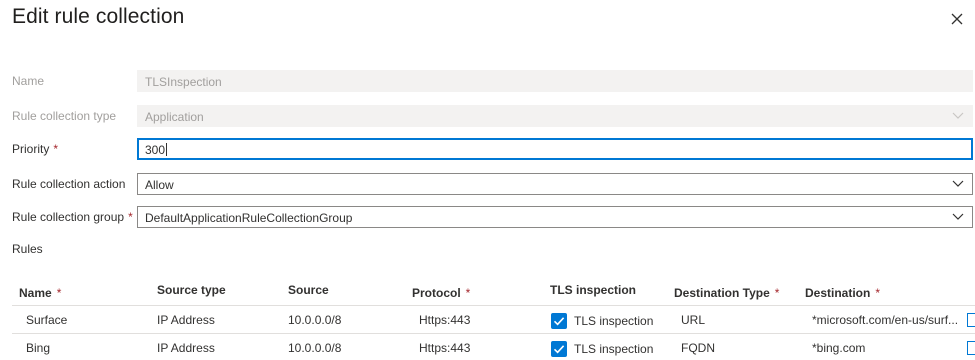 The width and height of the screenshot is (975, 360). Describe the element at coordinates (555, 149) in the screenshot. I see `priority-input: 300` at that location.